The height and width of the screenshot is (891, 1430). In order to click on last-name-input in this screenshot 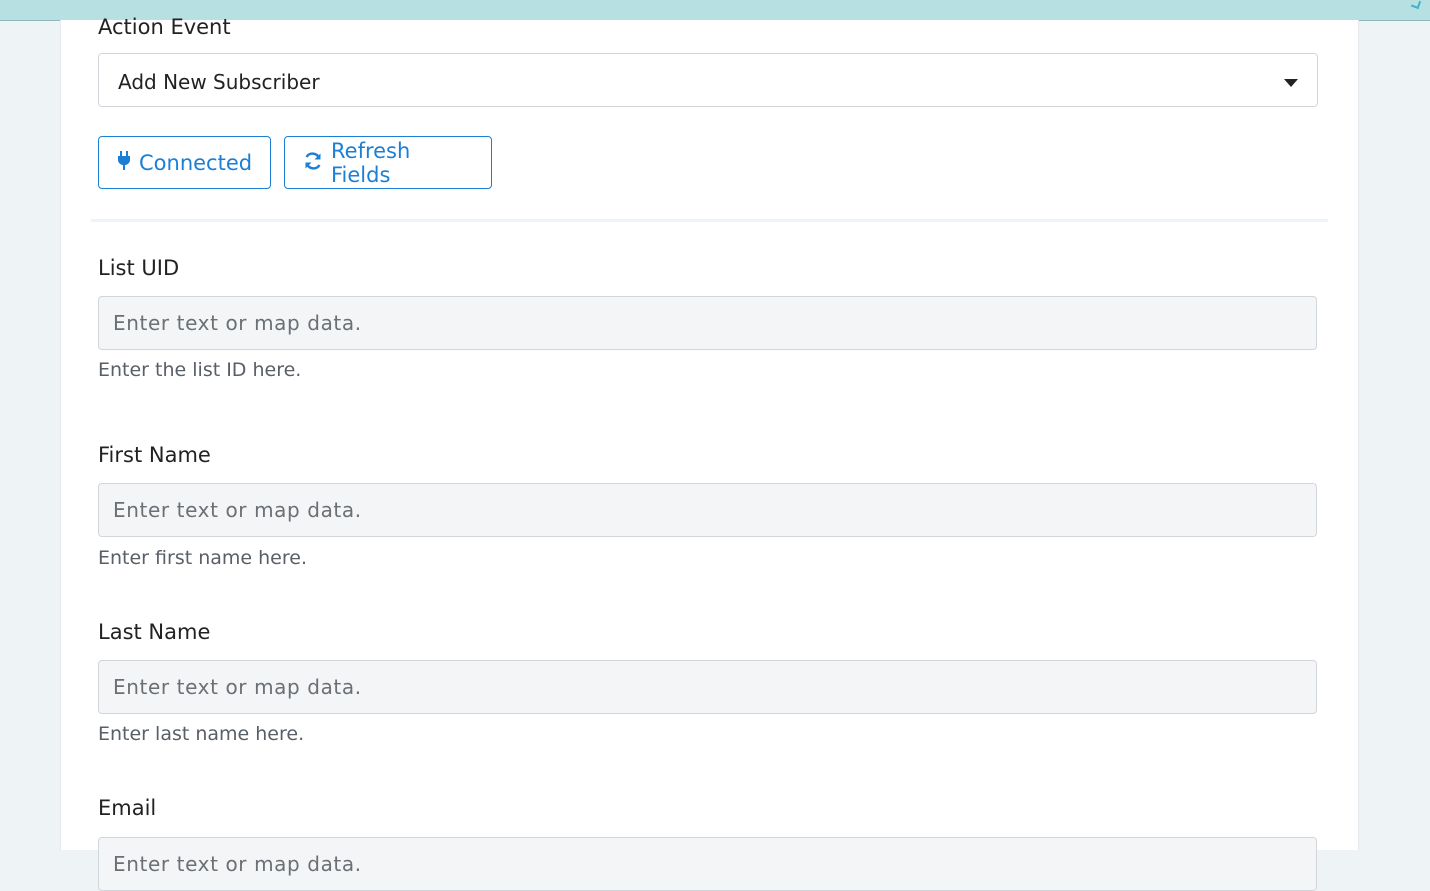, I will do `click(707, 687)`.